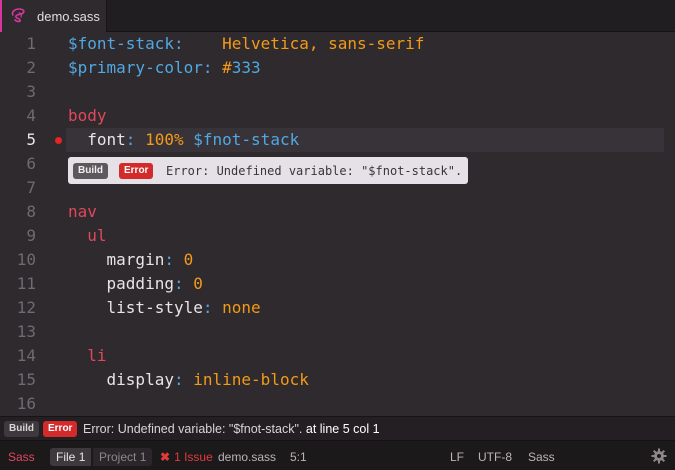 This screenshot has width=675, height=470. Describe the element at coordinates (18, 404) in the screenshot. I see `line-number: 16` at that location.